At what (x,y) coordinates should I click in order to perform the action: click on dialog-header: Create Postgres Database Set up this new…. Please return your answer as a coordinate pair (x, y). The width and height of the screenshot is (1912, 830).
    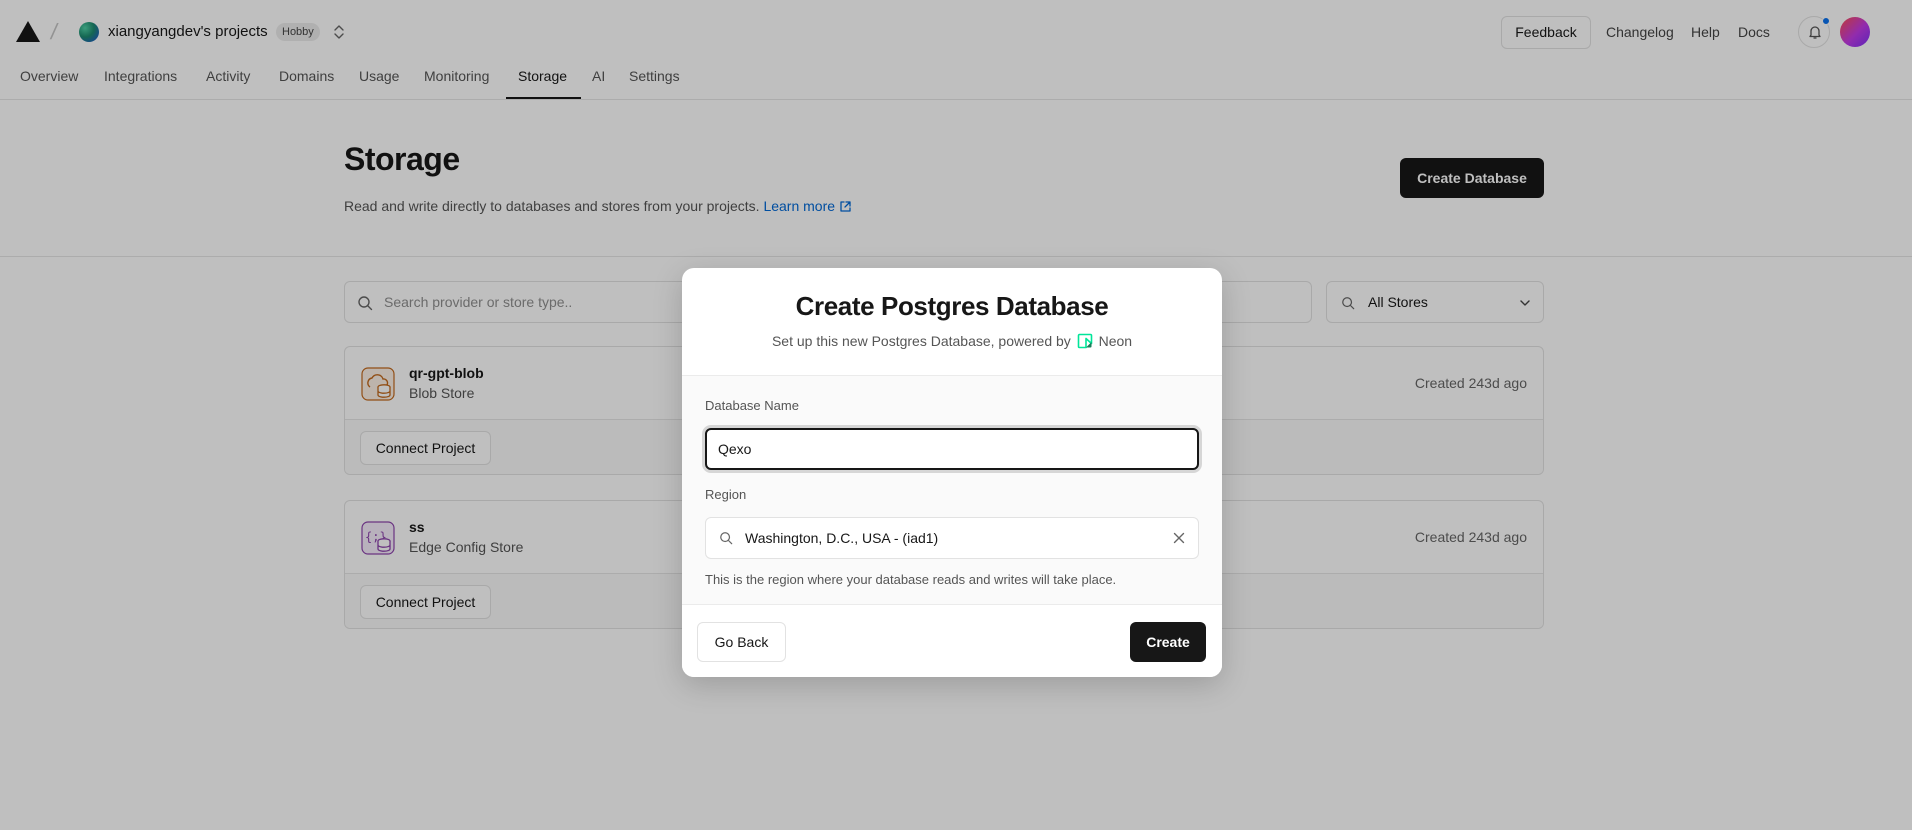
    Looking at the image, I should click on (952, 322).